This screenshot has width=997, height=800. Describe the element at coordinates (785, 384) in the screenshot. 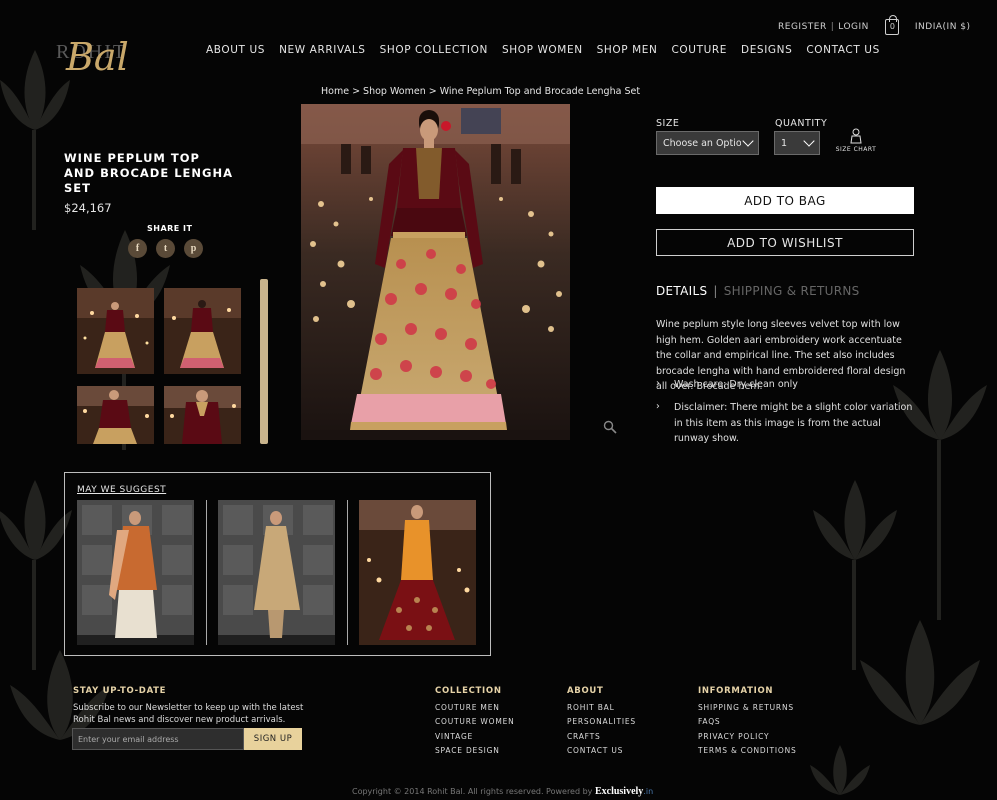

I see `bullet-wash-care: Wash care: Dry clean only` at that location.